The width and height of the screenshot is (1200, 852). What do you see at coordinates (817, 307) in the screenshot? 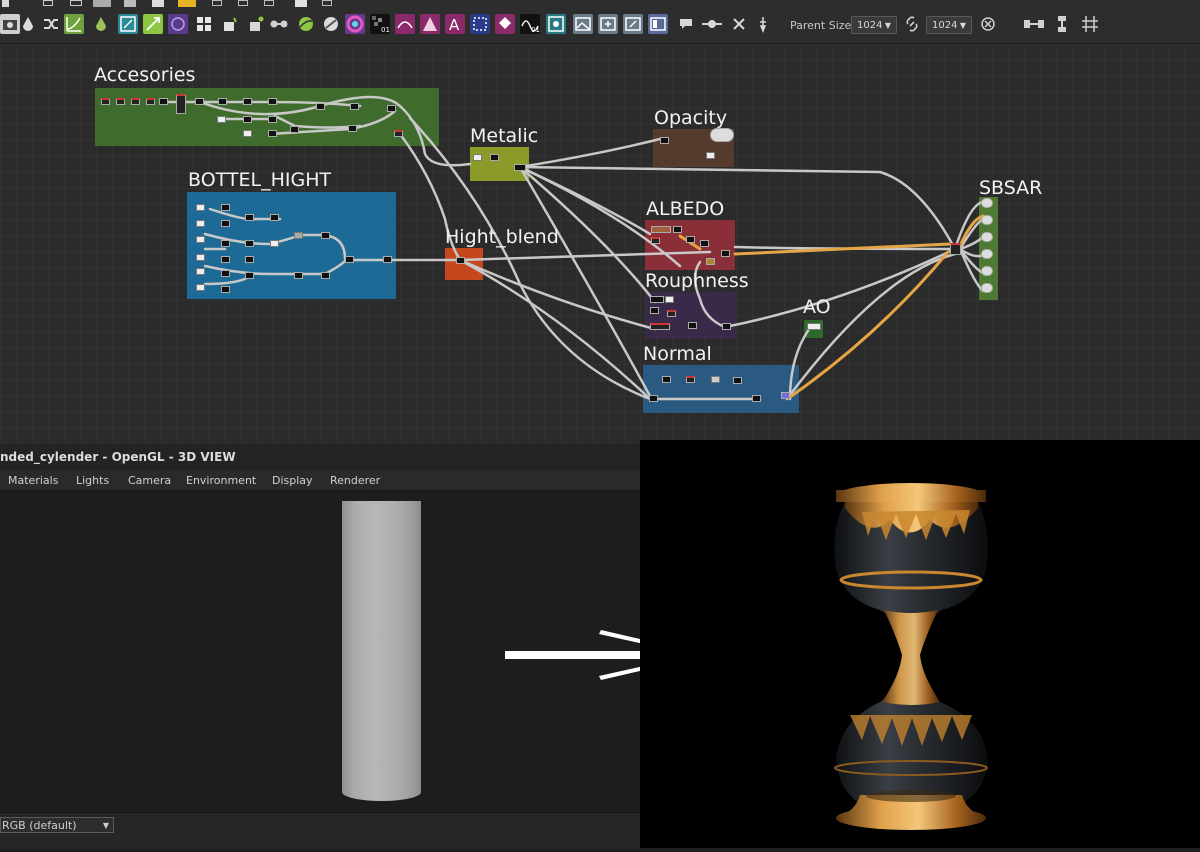
I see `frame-title-ao: AO` at bounding box center [817, 307].